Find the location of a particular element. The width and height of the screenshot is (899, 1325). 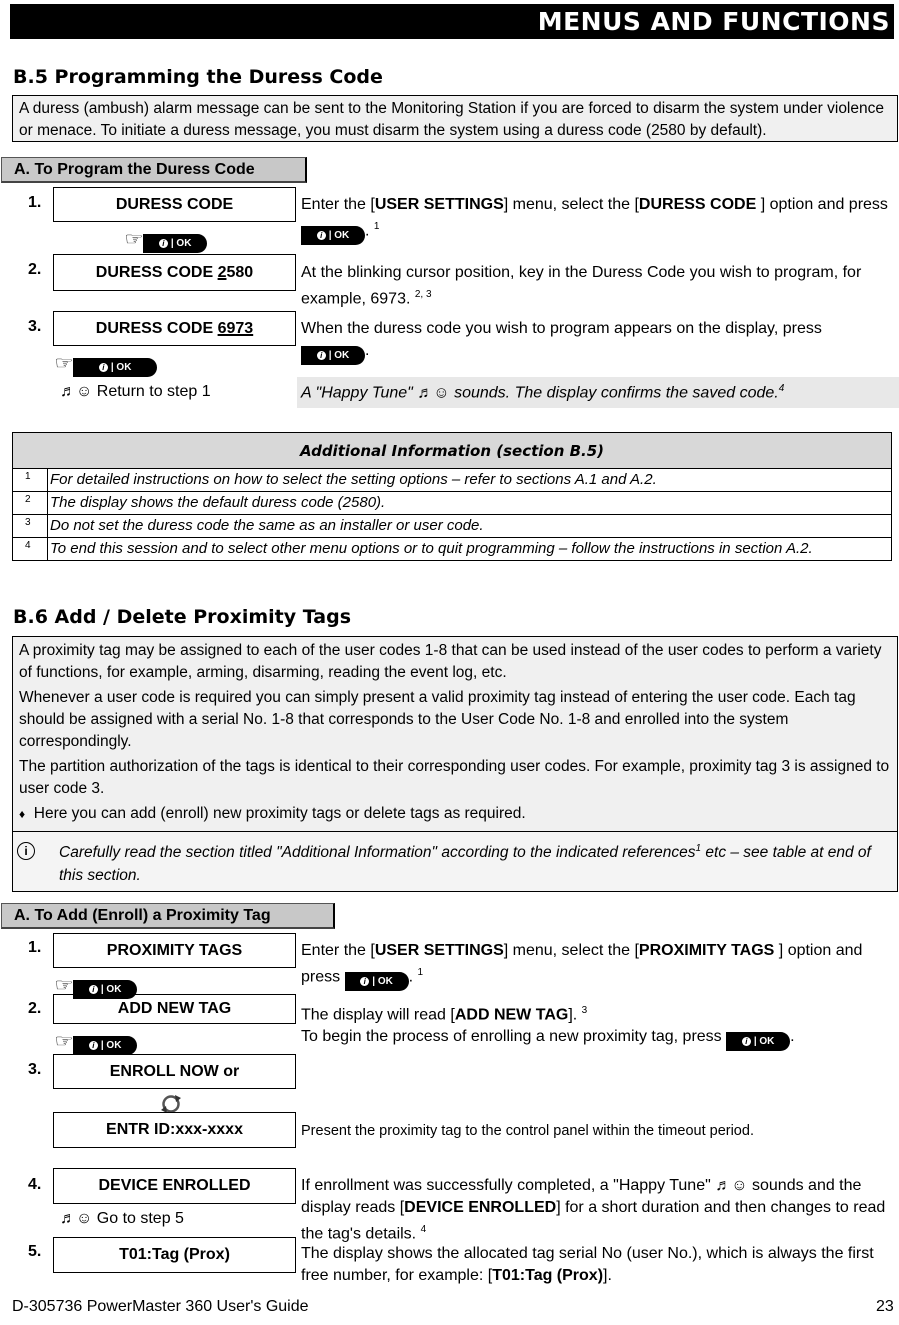

footer-page-number: 23 is located at coordinates (885, 1306).